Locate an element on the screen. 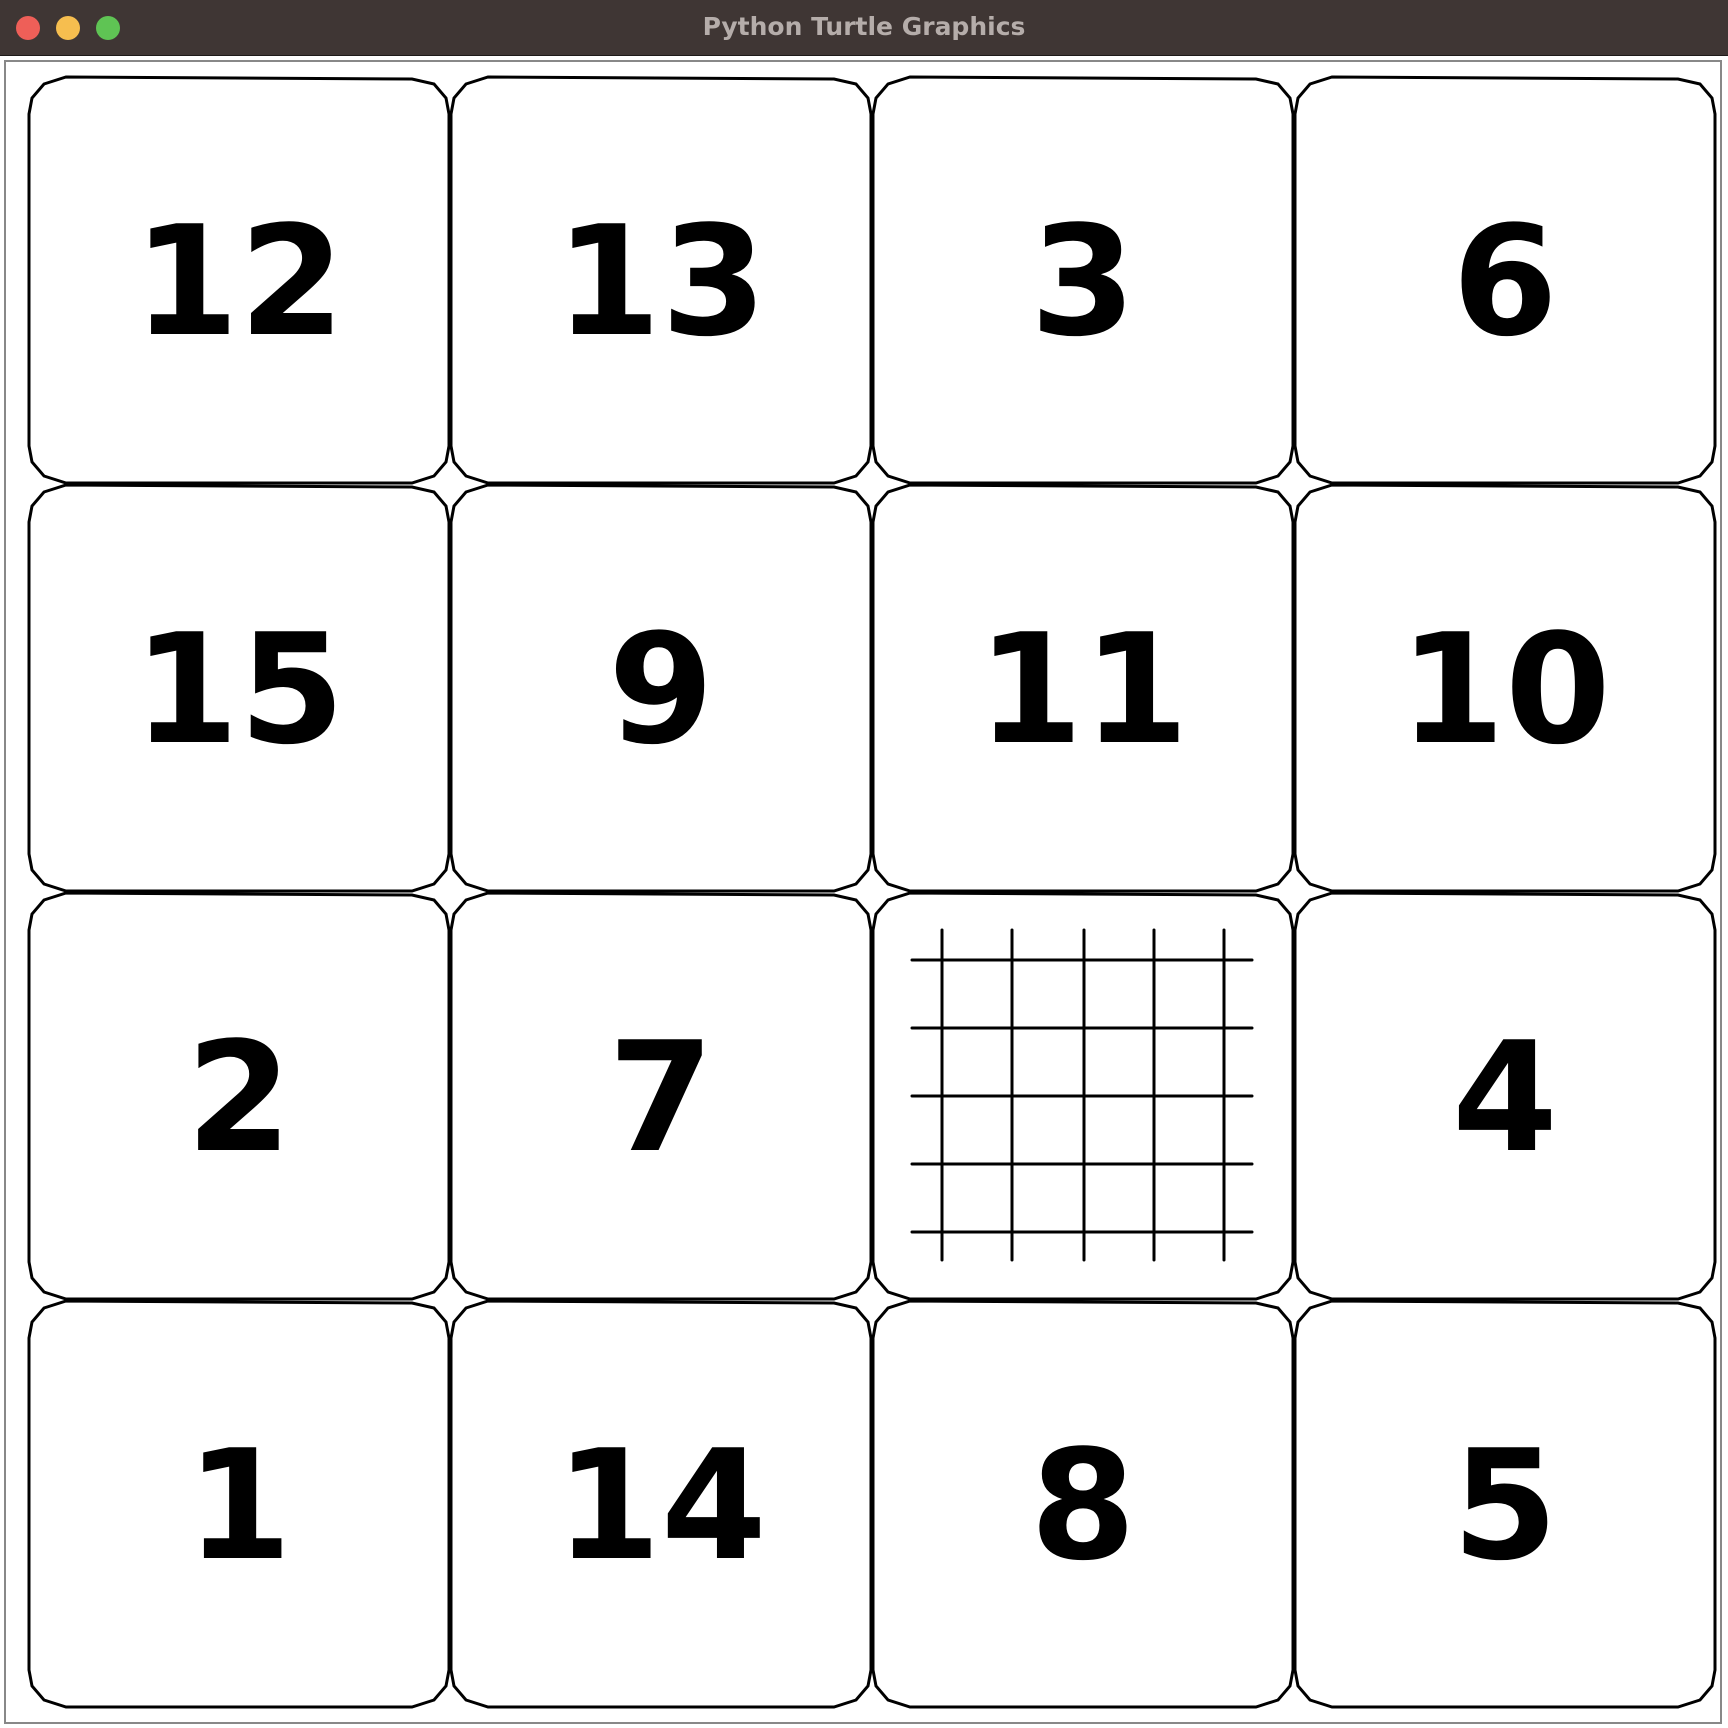 This screenshot has width=1728, height=1728. tile-number: 8 is located at coordinates (1083, 1505).